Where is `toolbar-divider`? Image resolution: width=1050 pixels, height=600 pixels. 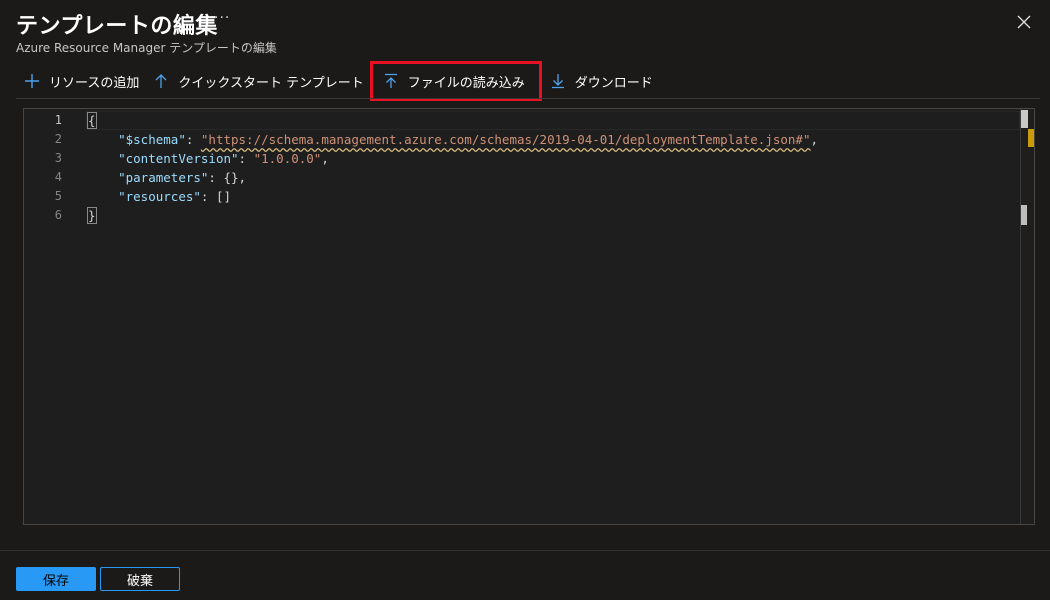
toolbar-divider is located at coordinates (528, 98).